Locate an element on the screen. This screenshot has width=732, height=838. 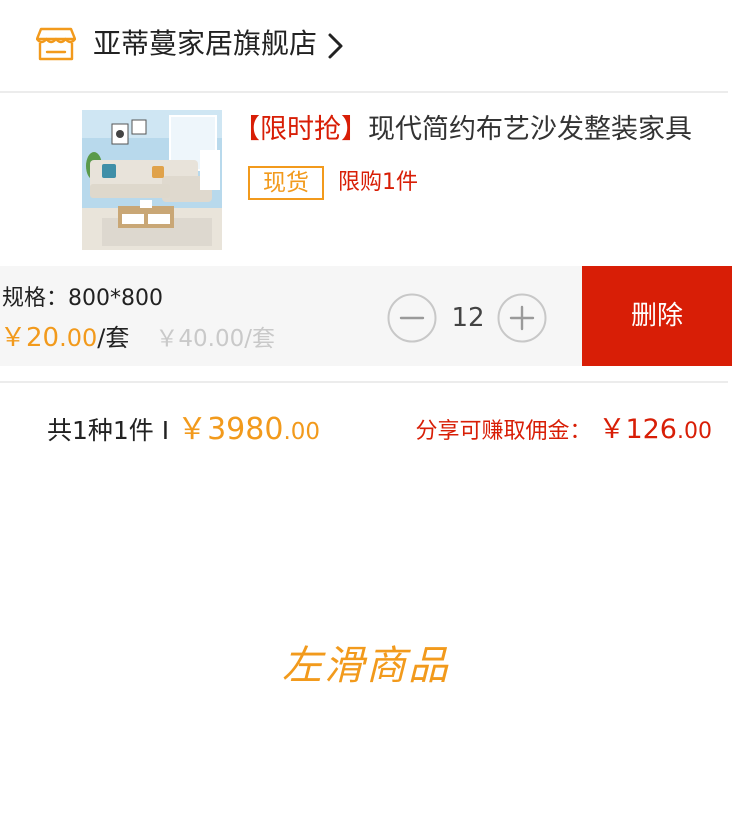
minus-icon is located at coordinates (412, 318).